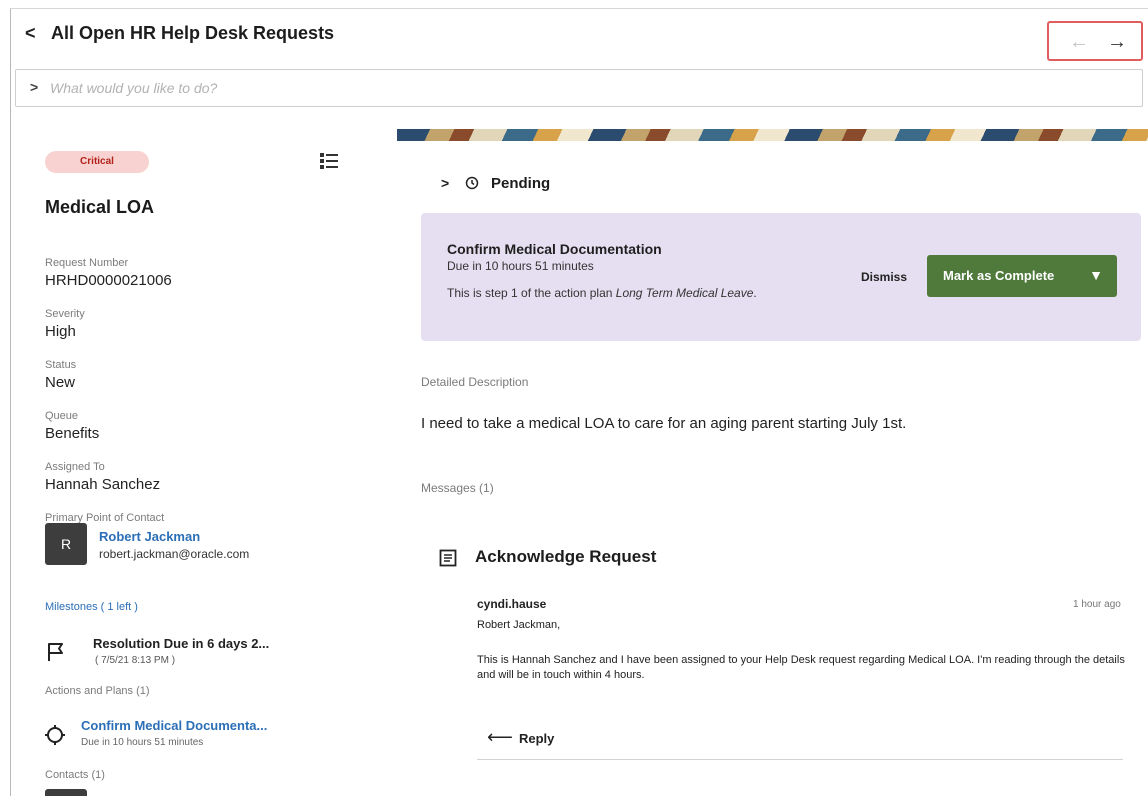 This screenshot has width=1148, height=796. Describe the element at coordinates (772, 135) in the screenshot. I see `decorative-banner` at that location.